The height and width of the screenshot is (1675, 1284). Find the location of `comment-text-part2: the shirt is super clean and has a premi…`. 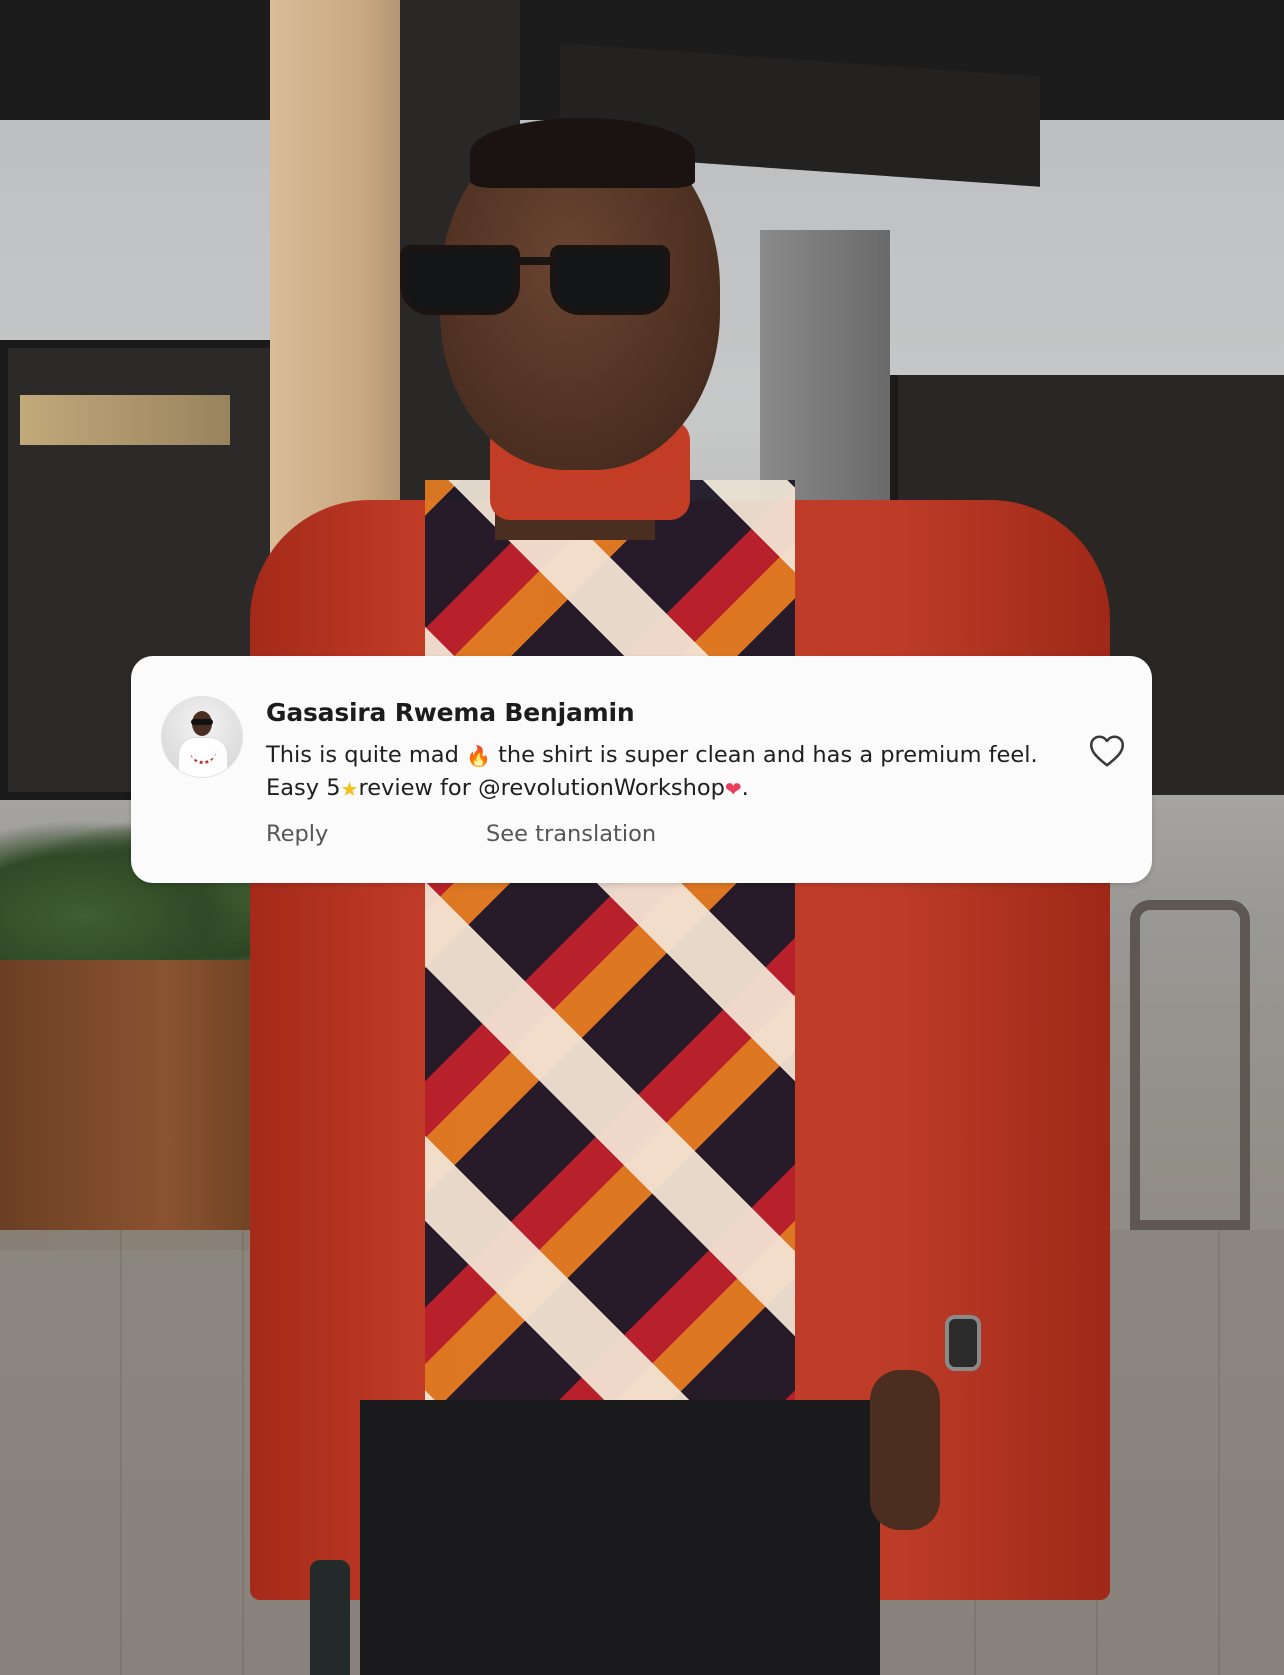

comment-text-part2: the shirt is super clean and has a premi… is located at coordinates (764, 755).